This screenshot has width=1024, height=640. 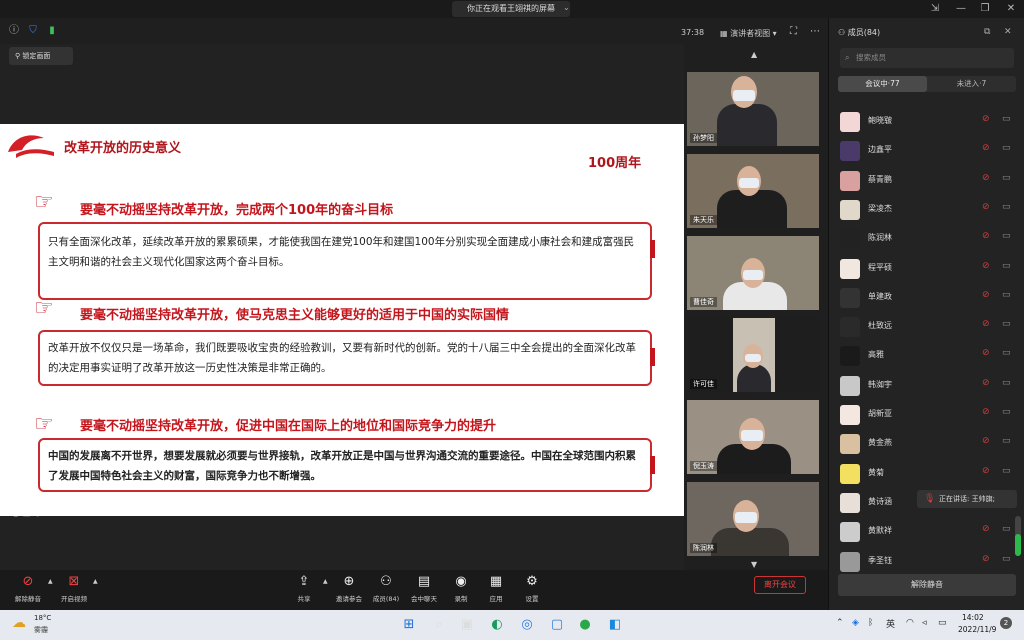 What do you see at coordinates (840, 623) in the screenshot?
I see `chevron-up-icon: ⌃` at bounding box center [840, 623].